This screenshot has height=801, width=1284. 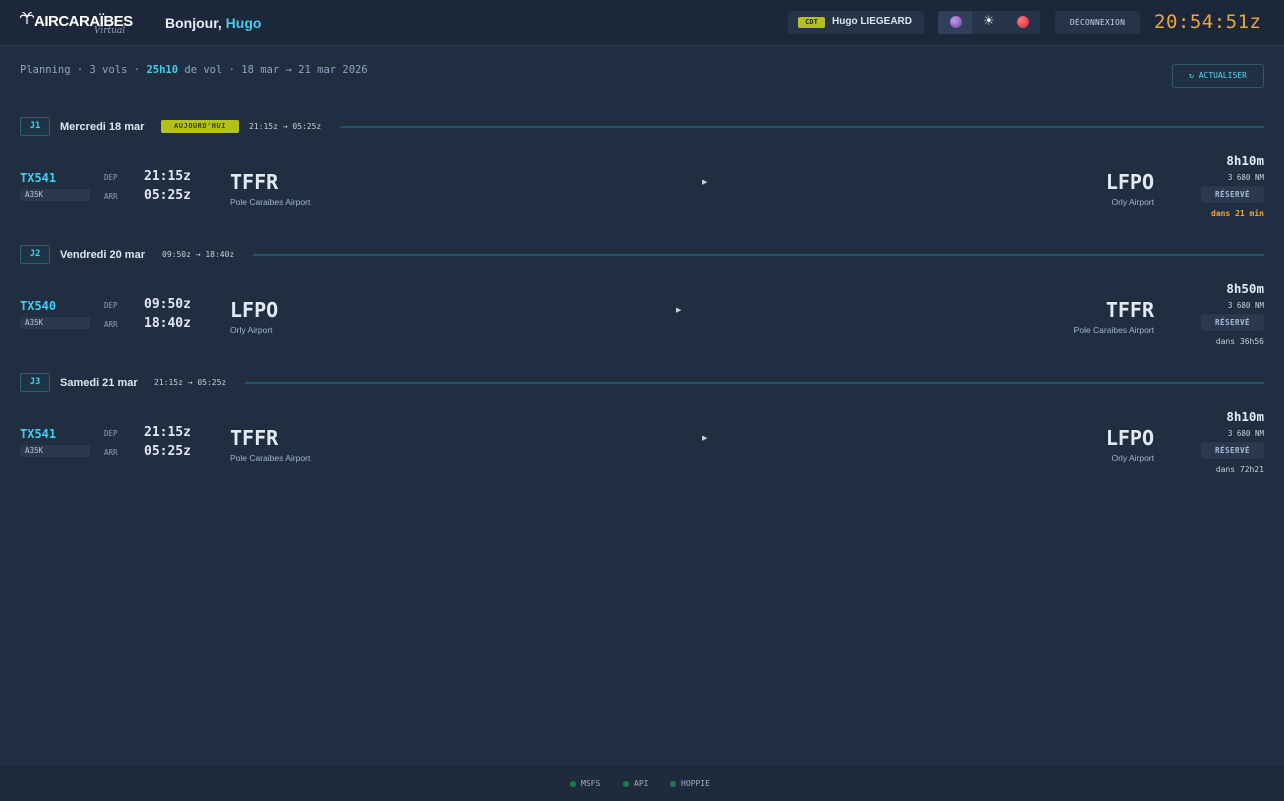 I want to click on origin-icao: LFPO, so click(x=254, y=310).